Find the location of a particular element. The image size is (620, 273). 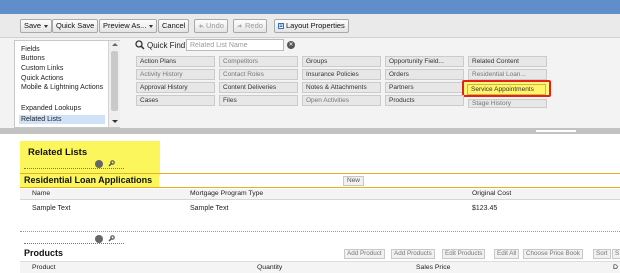

scroll-down-icon is located at coordinates (115, 121).